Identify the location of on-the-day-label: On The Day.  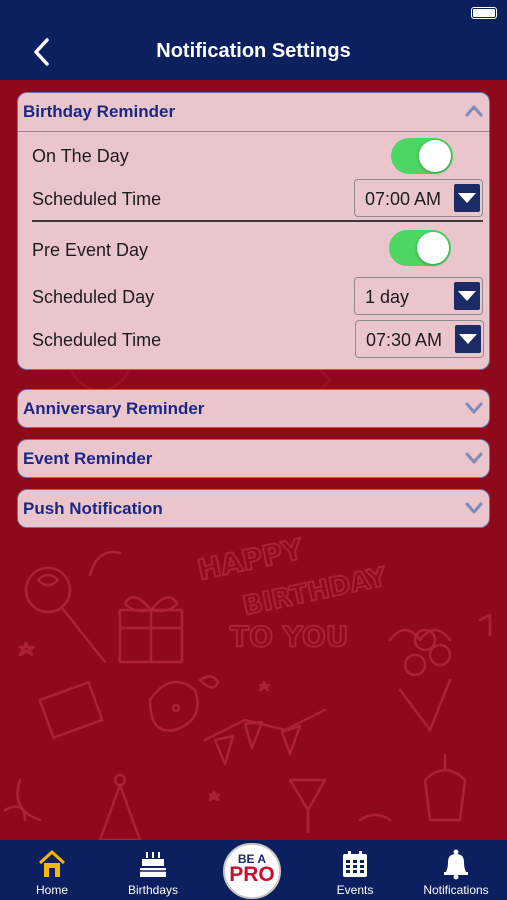
(80, 156).